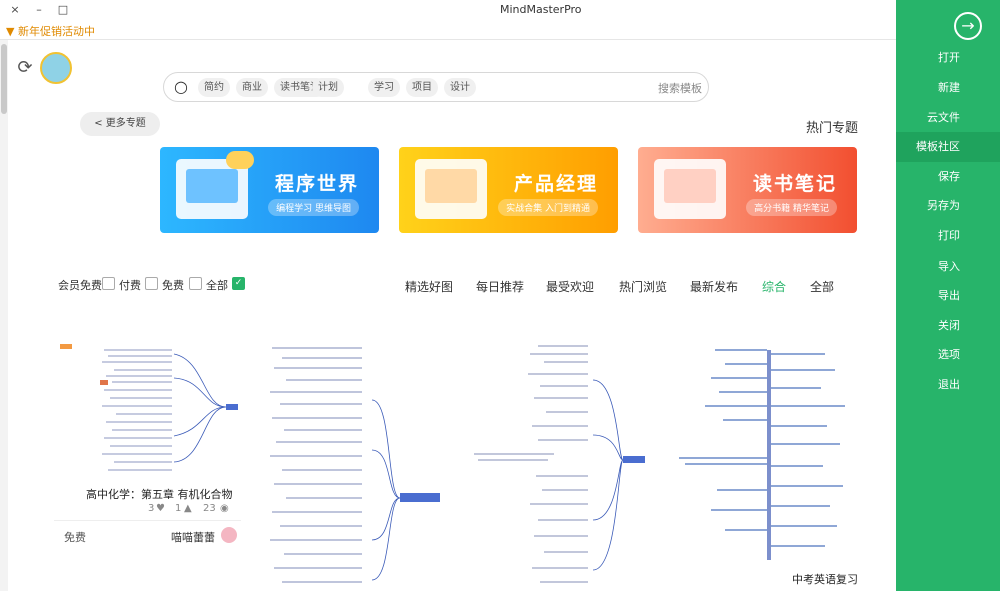 The width and height of the screenshot is (1000, 591). What do you see at coordinates (948, 58) in the screenshot?
I see `sidebar-item-open: 打开` at bounding box center [948, 58].